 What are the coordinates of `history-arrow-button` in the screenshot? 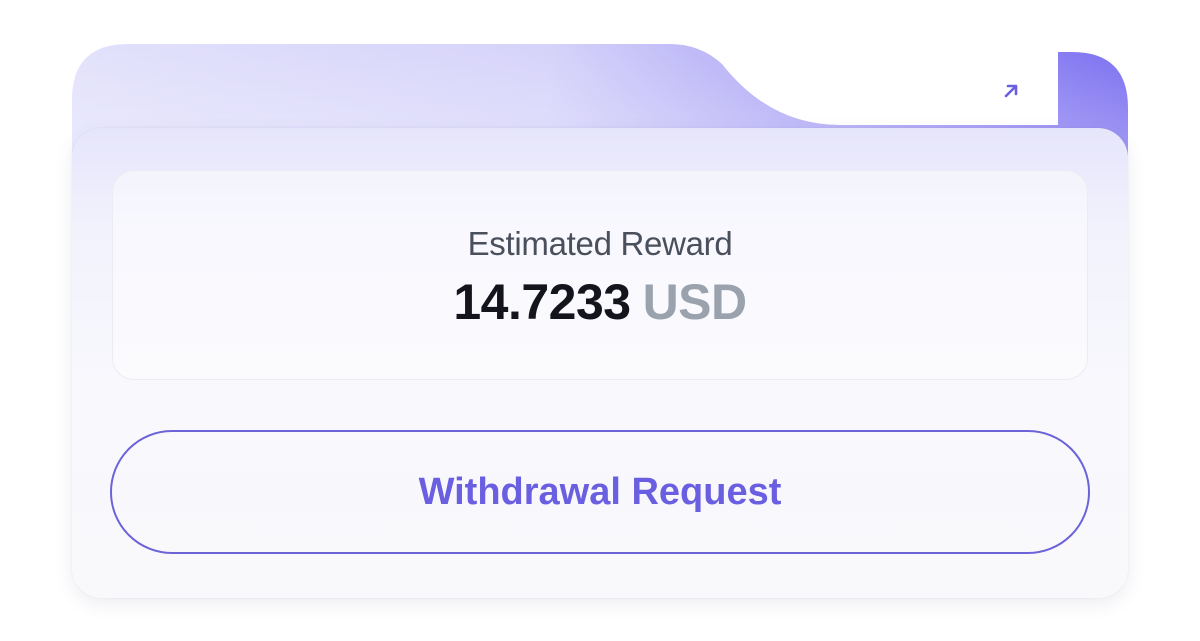 It's located at (1010, 91).